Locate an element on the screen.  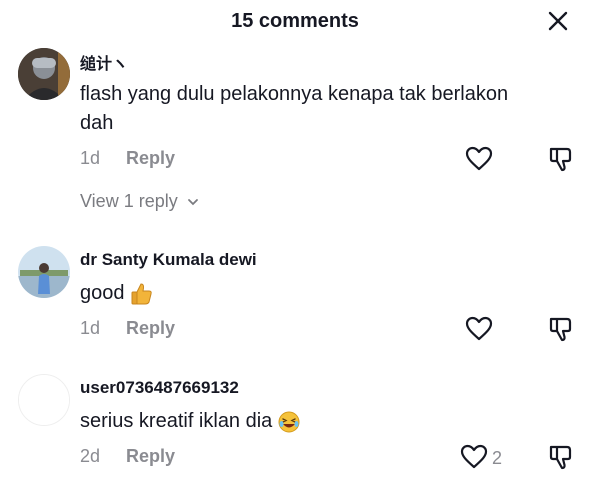
comment-time: 2d is located at coordinates (90, 456).